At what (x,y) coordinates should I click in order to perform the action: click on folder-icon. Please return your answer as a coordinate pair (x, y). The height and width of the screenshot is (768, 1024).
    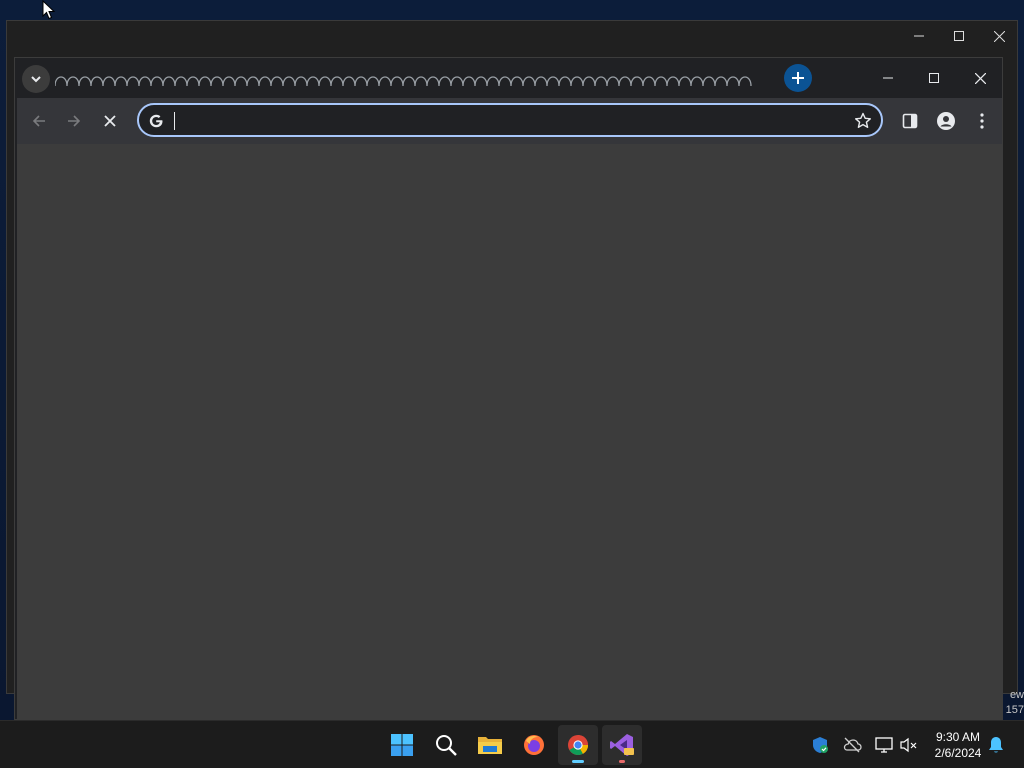
    Looking at the image, I should click on (490, 745).